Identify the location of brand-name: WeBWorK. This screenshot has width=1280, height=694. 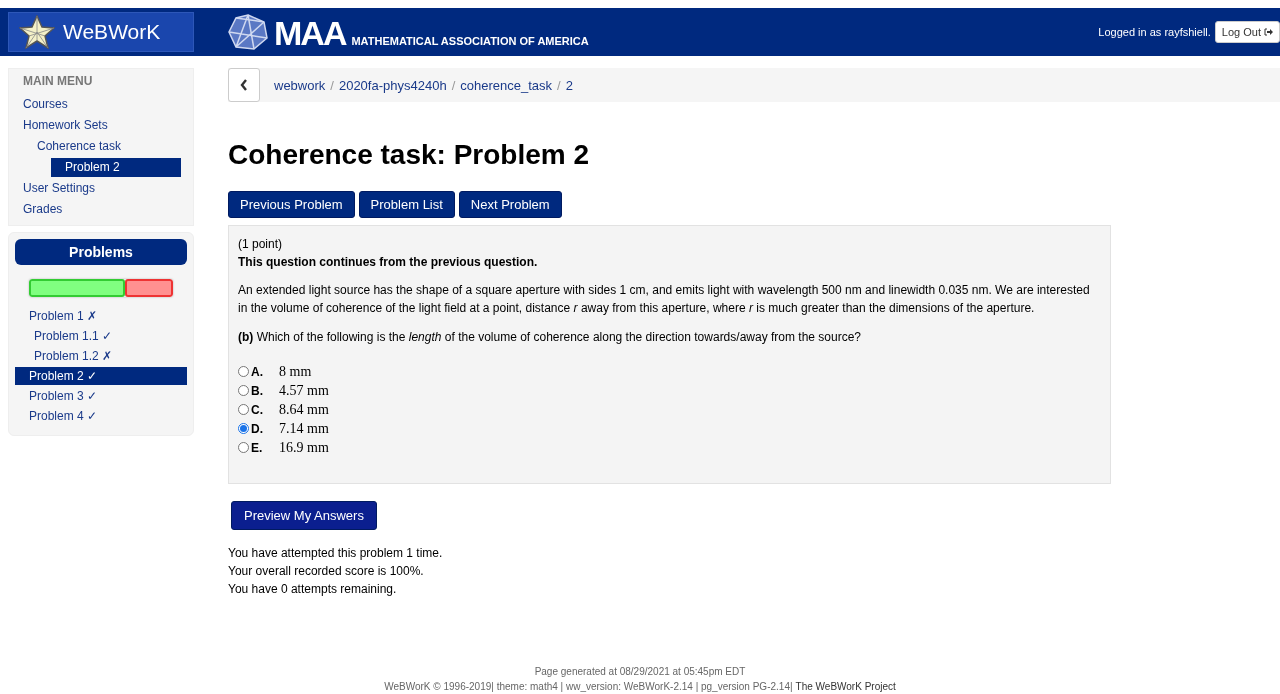
(112, 32).